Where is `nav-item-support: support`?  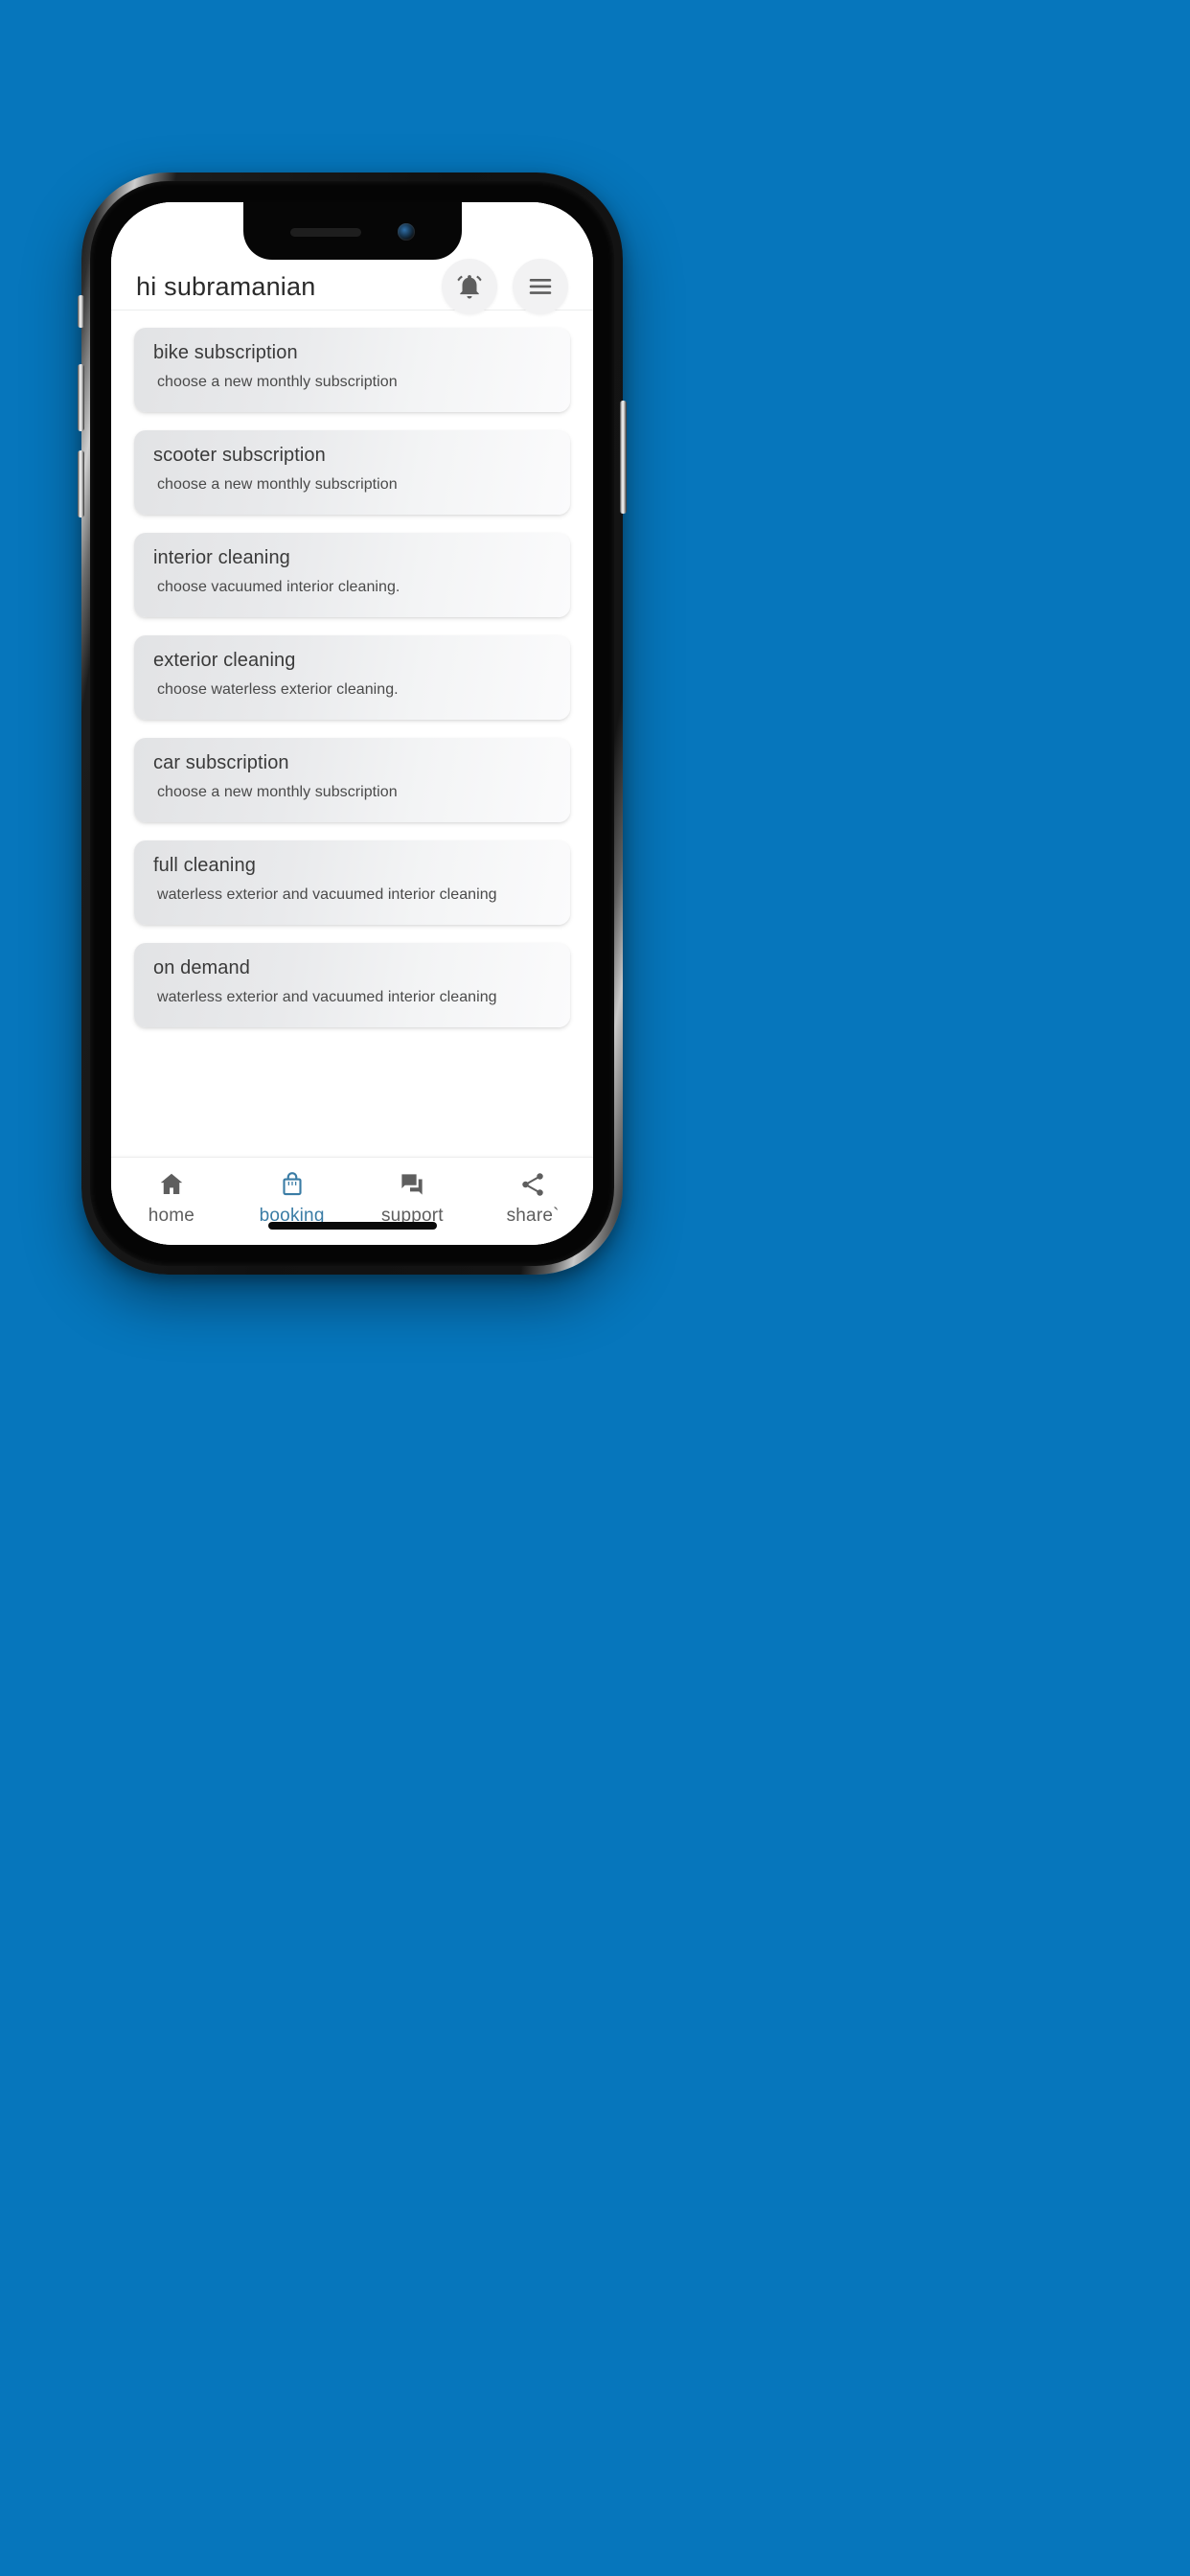
nav-item-support: support is located at coordinates (413, 1198).